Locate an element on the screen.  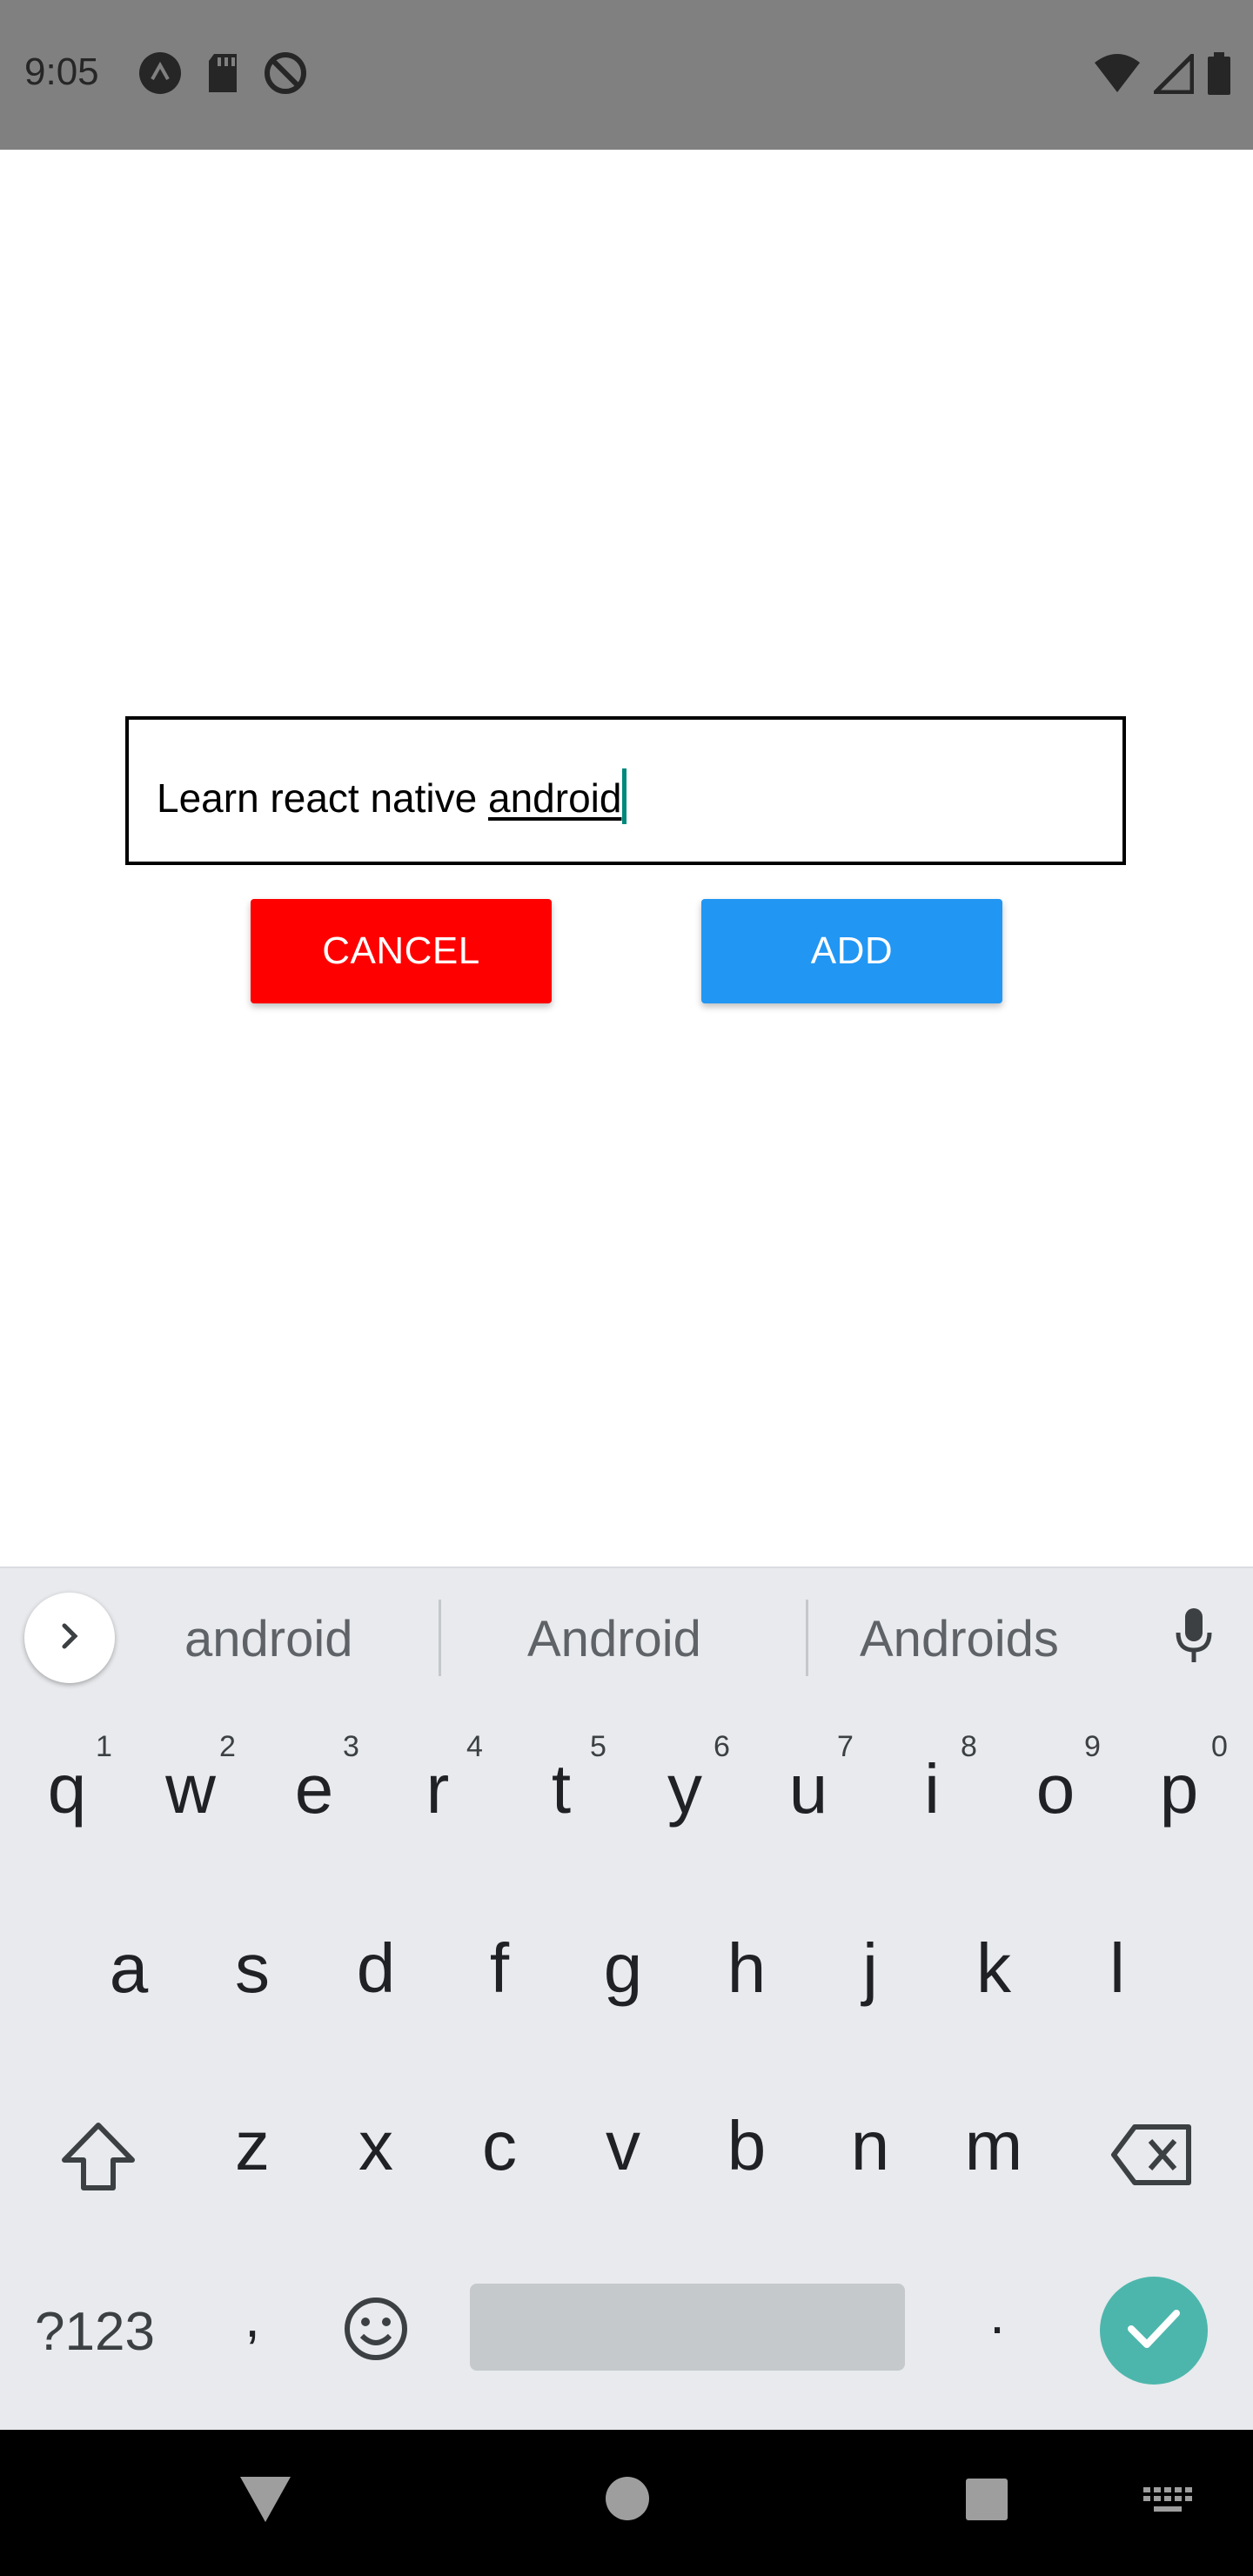
add-button: ADD is located at coordinates (851, 951).